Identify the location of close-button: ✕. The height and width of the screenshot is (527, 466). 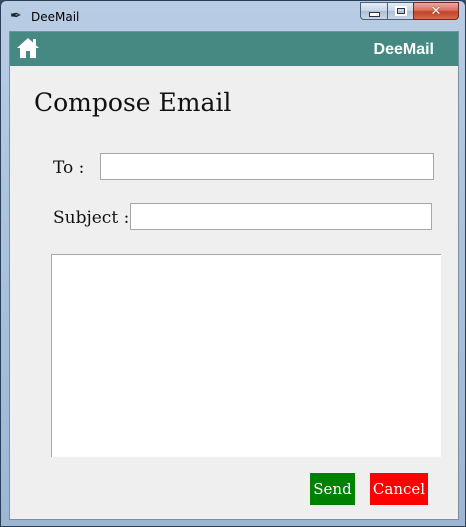
(436, 11).